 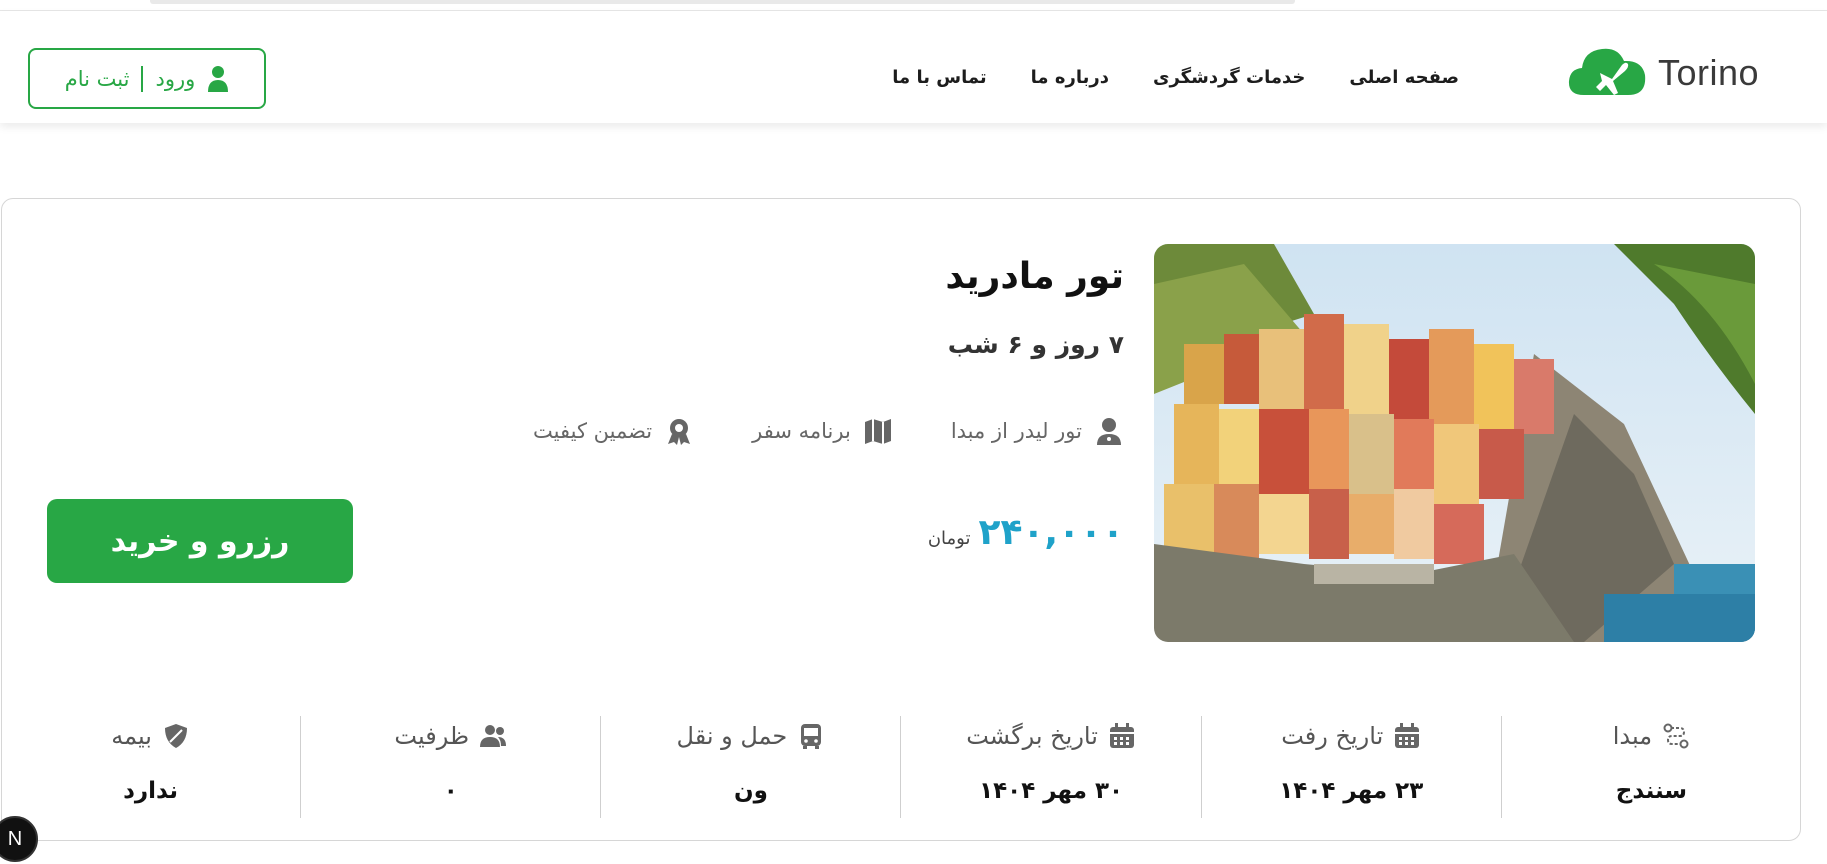 What do you see at coordinates (97, 78) in the screenshot?
I see `register-label: ثبت نام` at bounding box center [97, 78].